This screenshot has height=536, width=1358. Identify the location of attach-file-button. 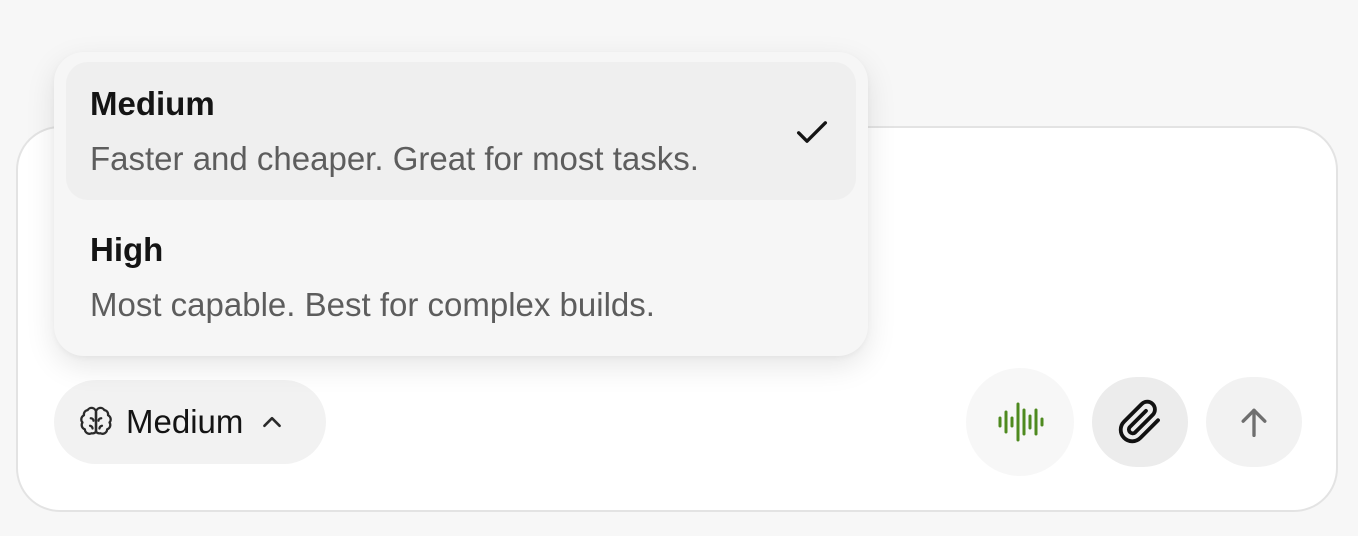
(1140, 422).